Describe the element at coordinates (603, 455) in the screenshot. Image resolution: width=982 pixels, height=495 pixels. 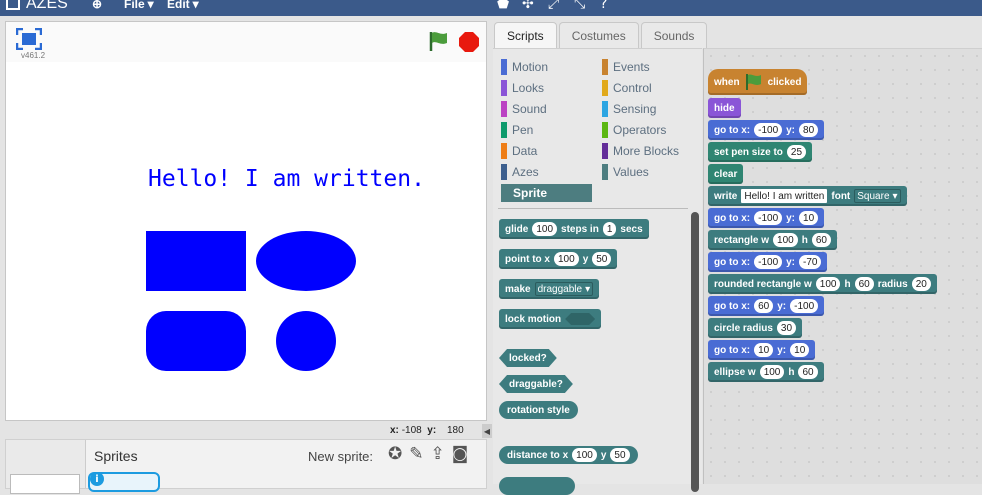
I see `block-text: y` at that location.